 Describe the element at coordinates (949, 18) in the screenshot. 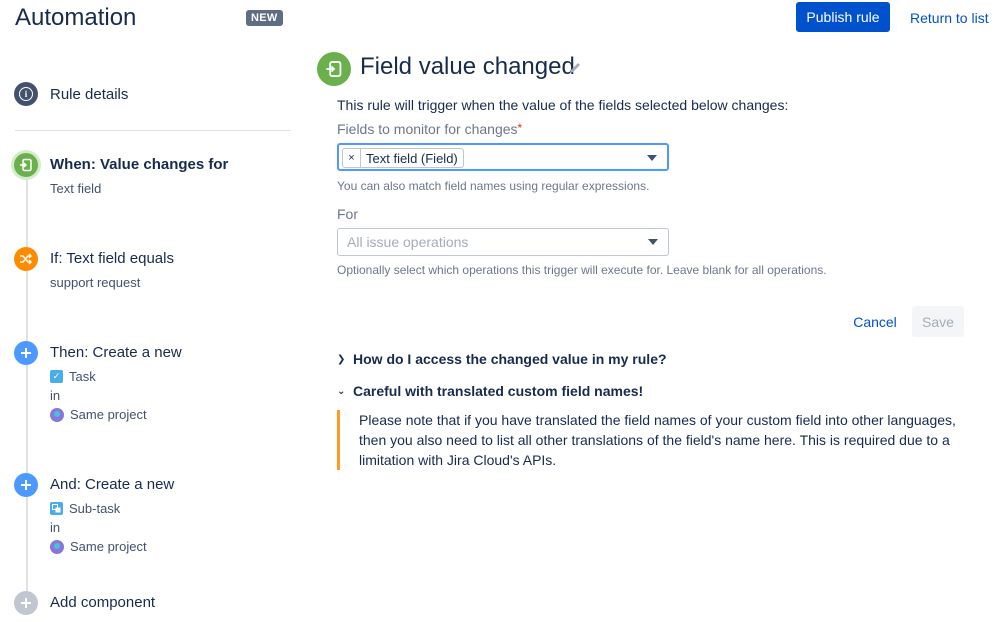

I see `return-to-list-link: Return to list` at that location.